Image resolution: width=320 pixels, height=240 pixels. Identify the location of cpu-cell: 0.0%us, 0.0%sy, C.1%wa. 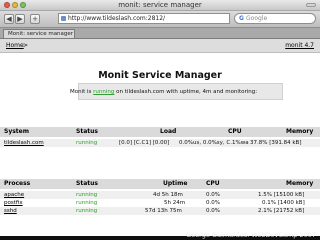
(214, 143).